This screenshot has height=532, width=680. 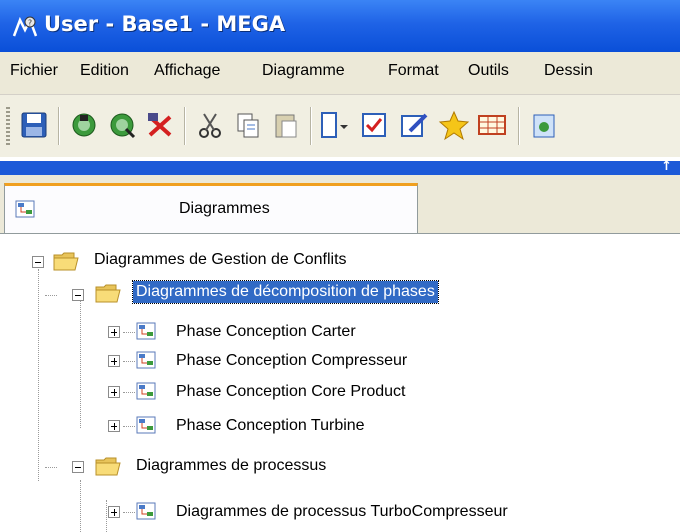 What do you see at coordinates (413, 71) in the screenshot?
I see `menu-format: Format` at bounding box center [413, 71].